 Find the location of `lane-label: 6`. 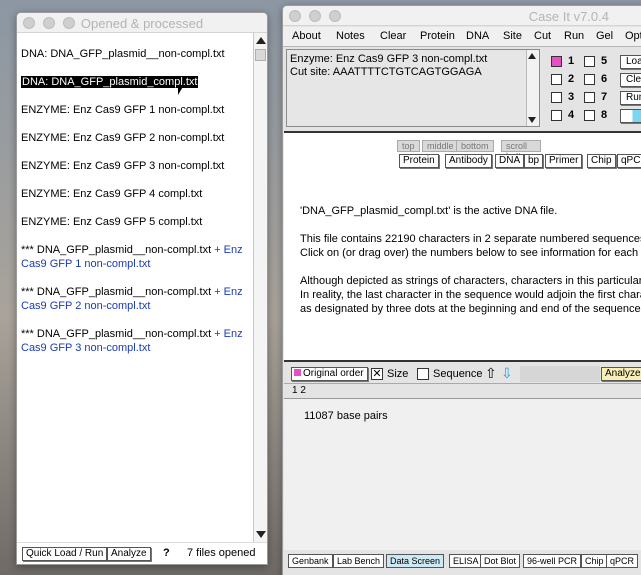

lane-label: 6 is located at coordinates (604, 79).